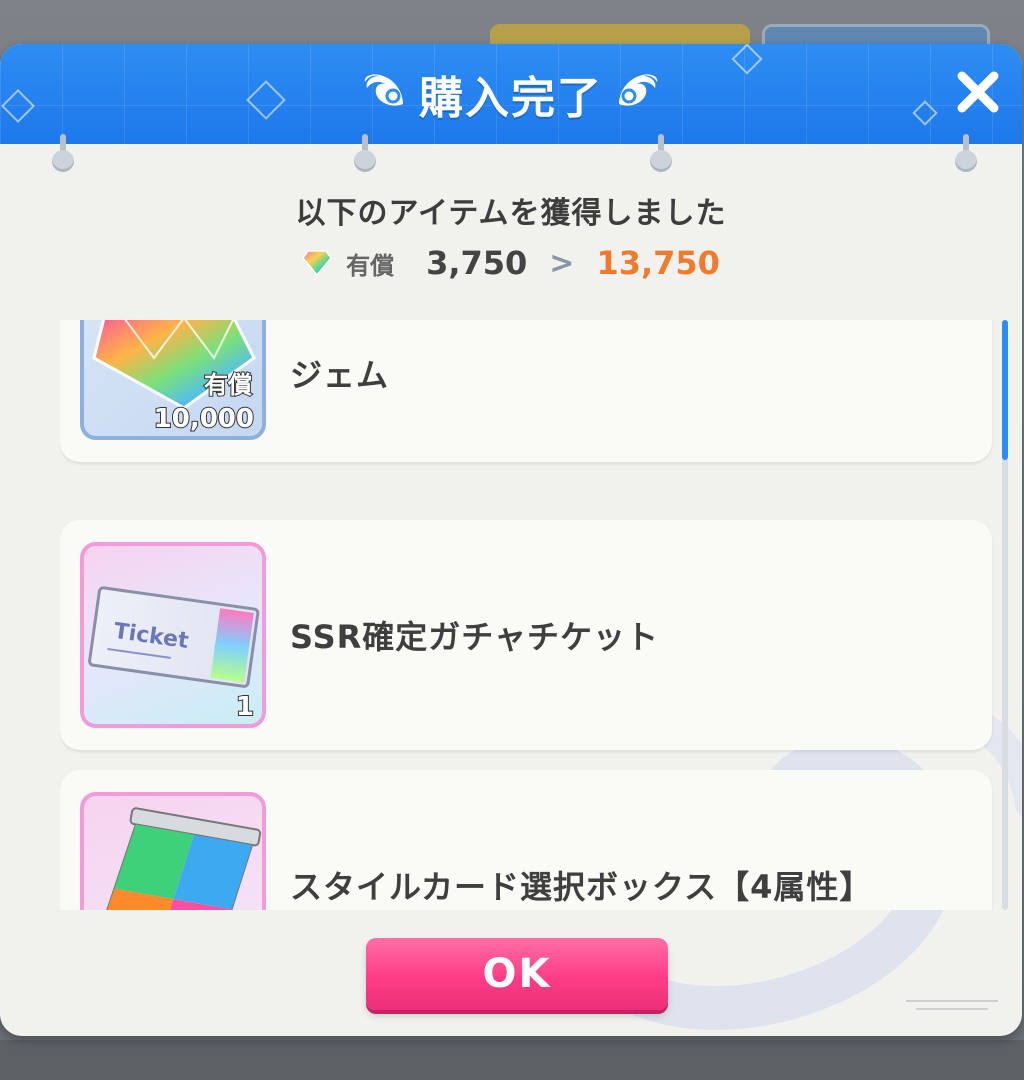  I want to click on style-card-box-icon: 1, so click(173, 851).